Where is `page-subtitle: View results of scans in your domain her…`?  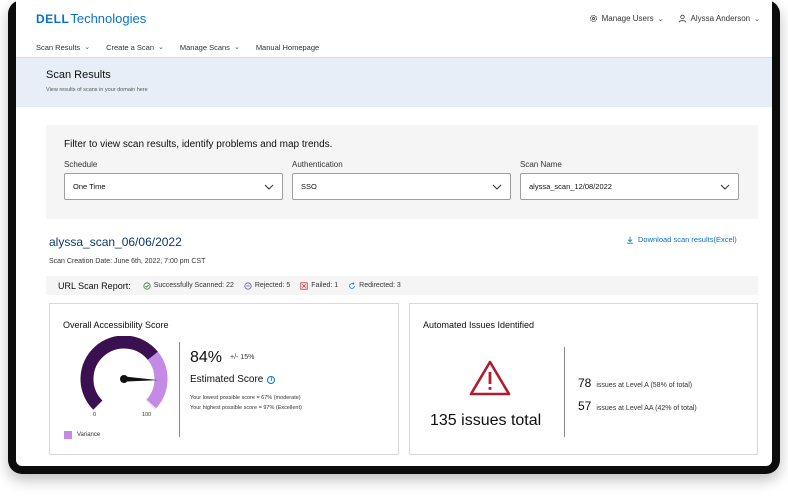
page-subtitle: View results of scans in your domain her… is located at coordinates (97, 90).